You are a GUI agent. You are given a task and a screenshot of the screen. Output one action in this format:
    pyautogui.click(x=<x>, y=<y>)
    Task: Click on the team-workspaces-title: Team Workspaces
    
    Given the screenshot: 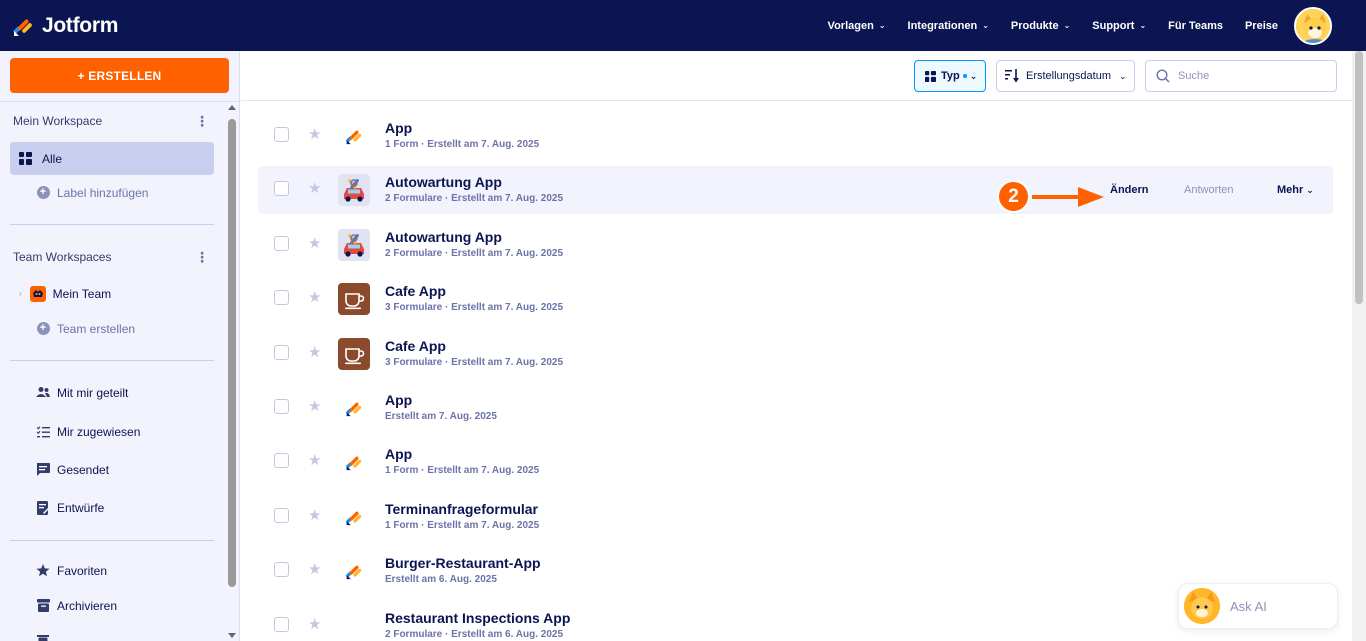 What is the action you would take?
    pyautogui.click(x=62, y=257)
    